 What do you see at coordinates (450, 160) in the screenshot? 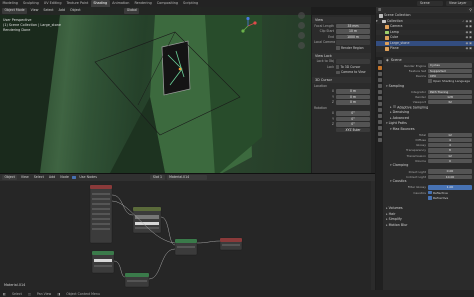
I see `volume-bounces-field: 0` at bounding box center [450, 160].